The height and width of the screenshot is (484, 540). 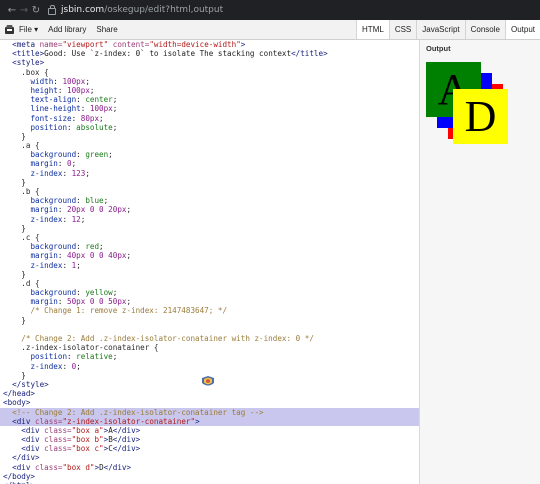 What do you see at coordinates (74, 293) in the screenshot?
I see `code-line: background: yellow;` at bounding box center [74, 293].